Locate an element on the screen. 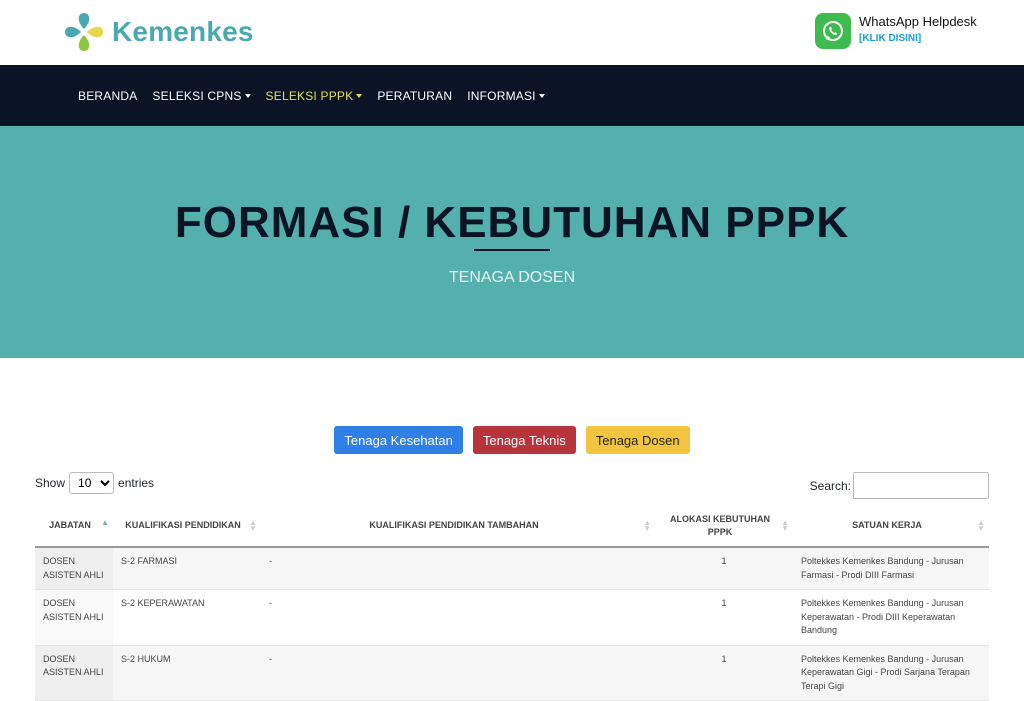 The height and width of the screenshot is (701, 1024). entries-select: 10 is located at coordinates (92, 483).